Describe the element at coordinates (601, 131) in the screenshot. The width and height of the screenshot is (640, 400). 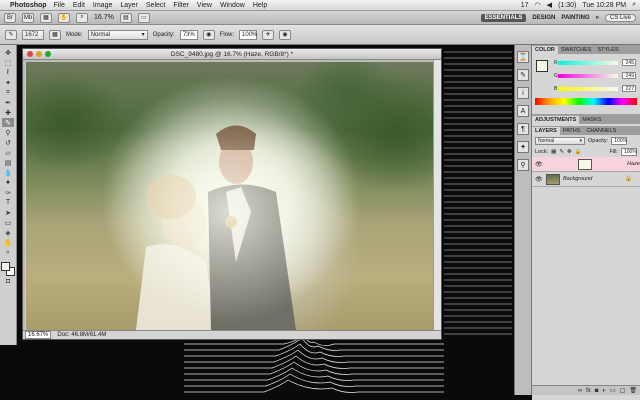
I see `tab-channels: CHANNELS` at that location.